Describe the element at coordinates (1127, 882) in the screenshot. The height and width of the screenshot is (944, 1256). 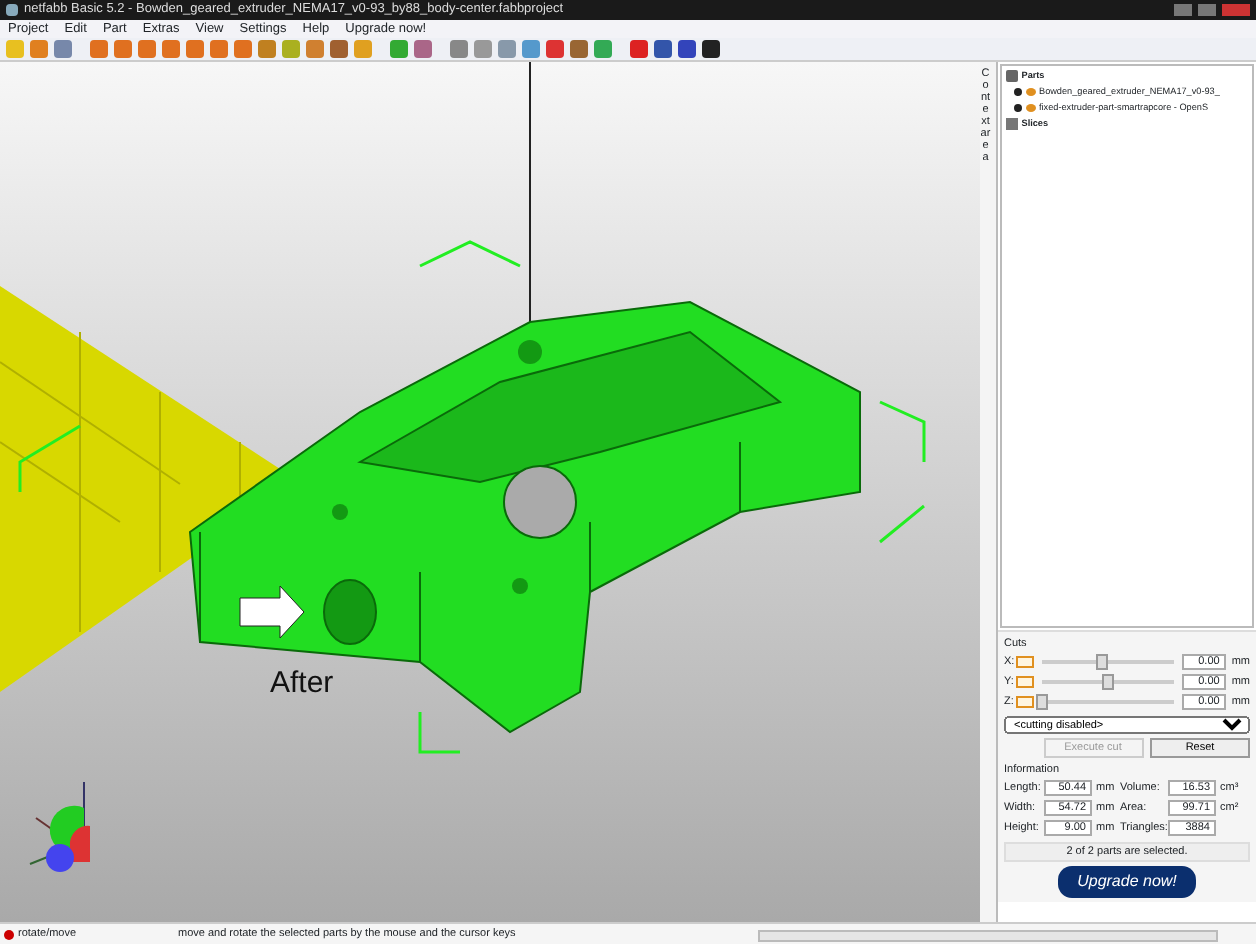
I see `upgrade-button: Upgrade now!` at that location.